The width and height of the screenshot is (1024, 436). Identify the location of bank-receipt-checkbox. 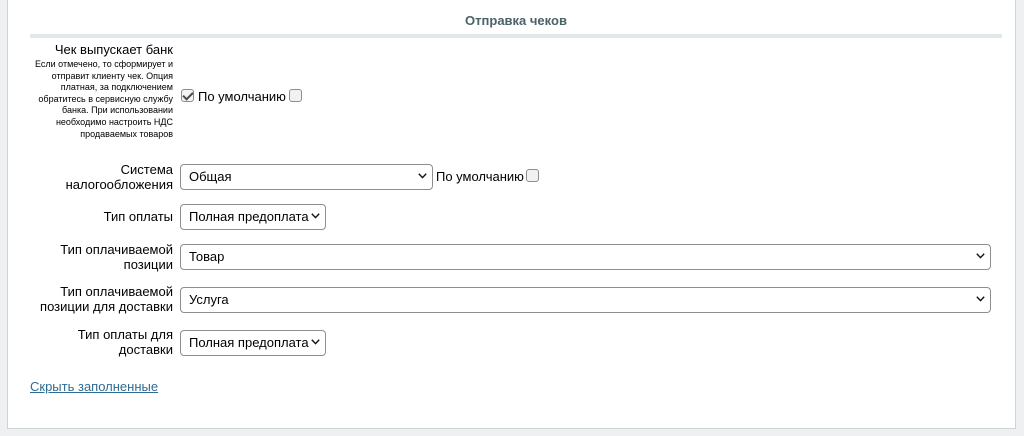
(187, 95).